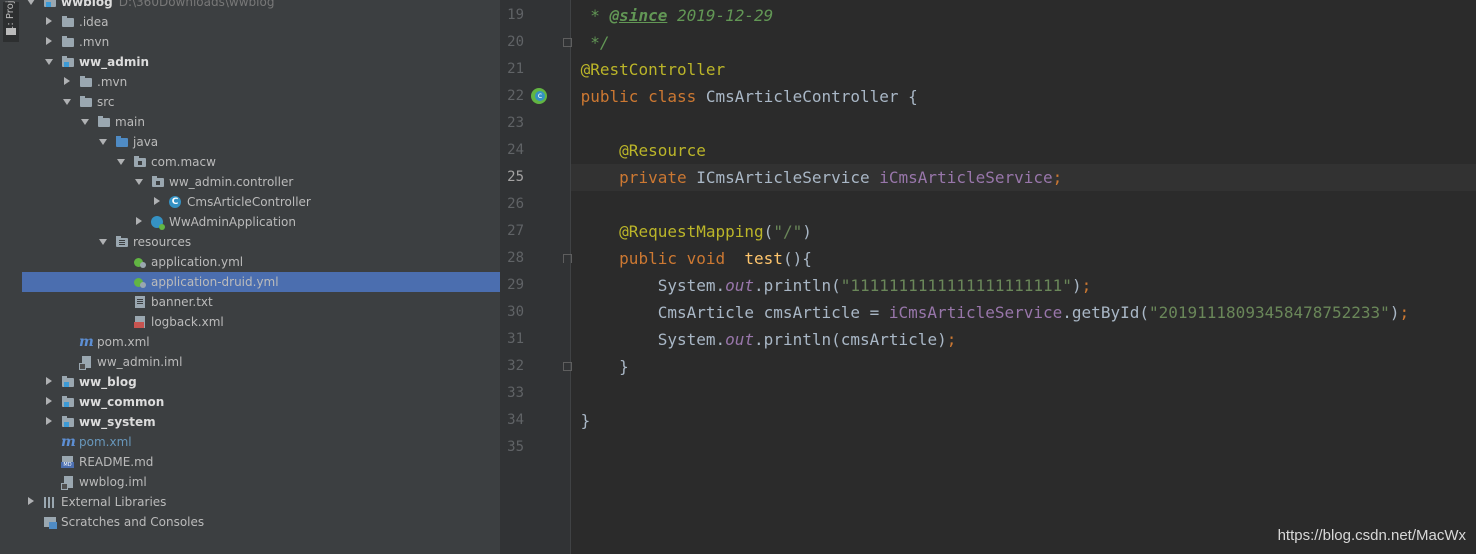  I want to click on tree-item-label: .idea, so click(94, 22).